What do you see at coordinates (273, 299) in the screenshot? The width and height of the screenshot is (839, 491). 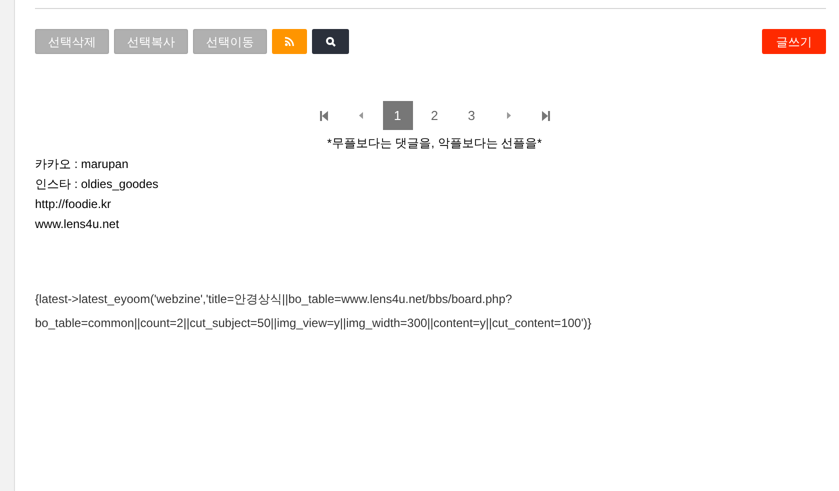 I see `template-code-text: {latest->latest_eyoom('webzine','title=안경상식||bo_table=www.lens4u.net/bbs/board.php?` at bounding box center [273, 299].